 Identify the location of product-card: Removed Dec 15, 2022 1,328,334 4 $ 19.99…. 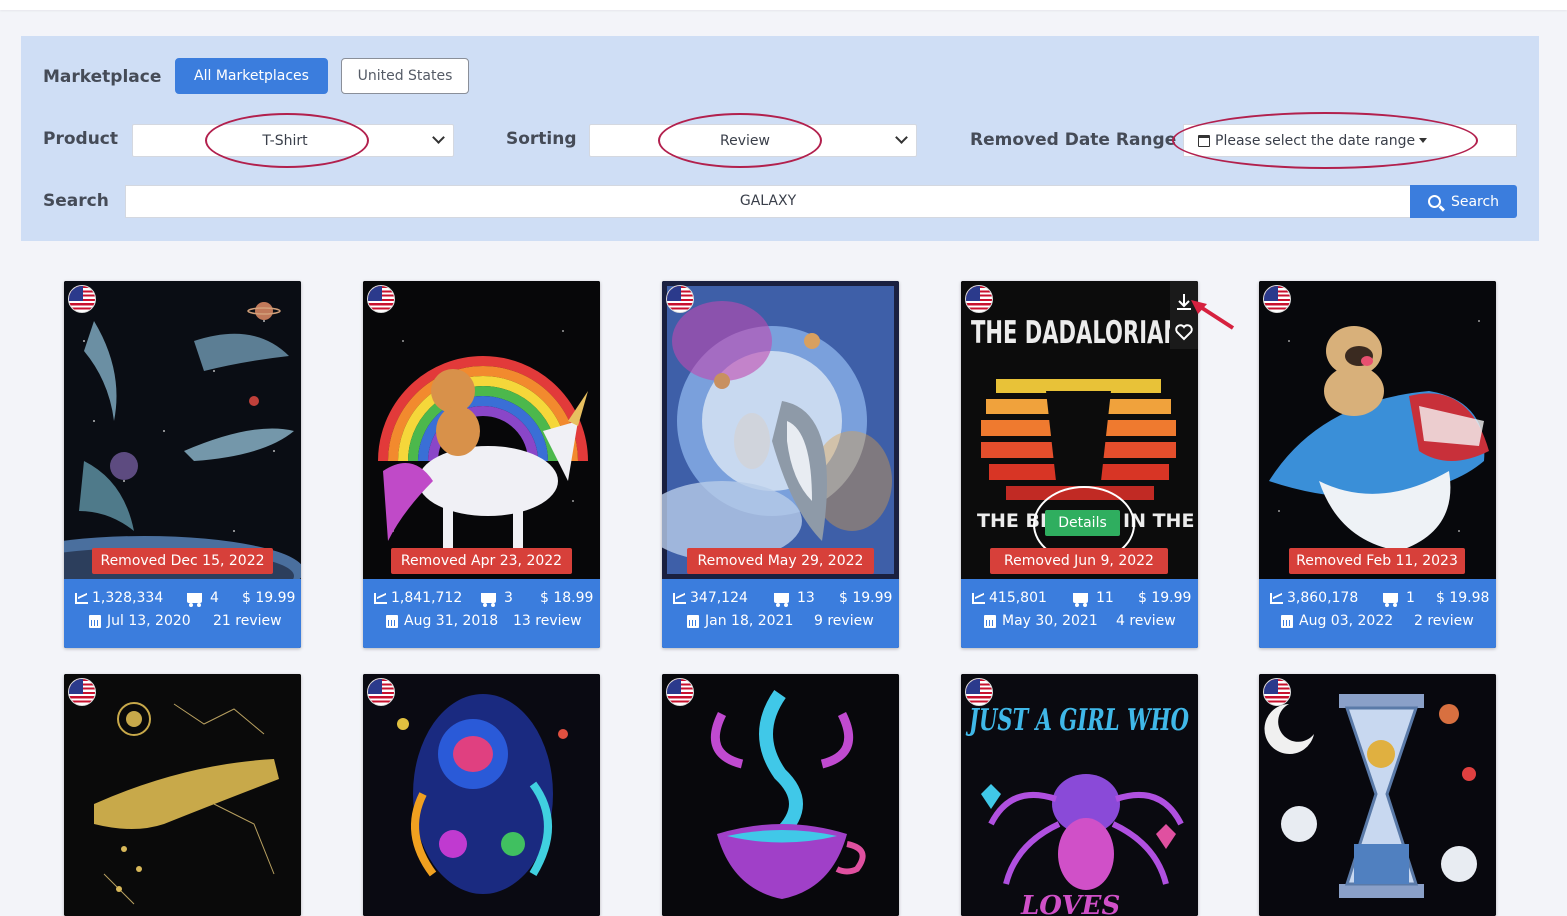
(182, 464).